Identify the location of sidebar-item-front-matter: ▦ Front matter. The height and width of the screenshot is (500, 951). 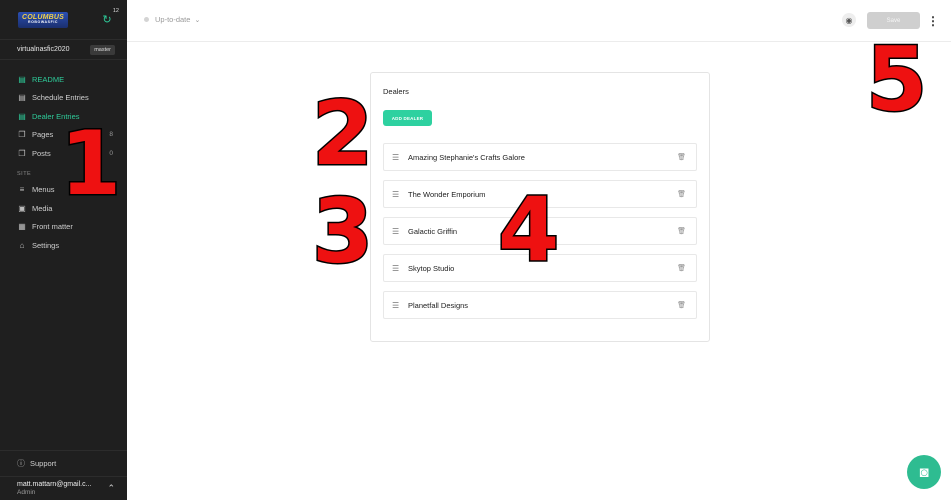
(63, 227).